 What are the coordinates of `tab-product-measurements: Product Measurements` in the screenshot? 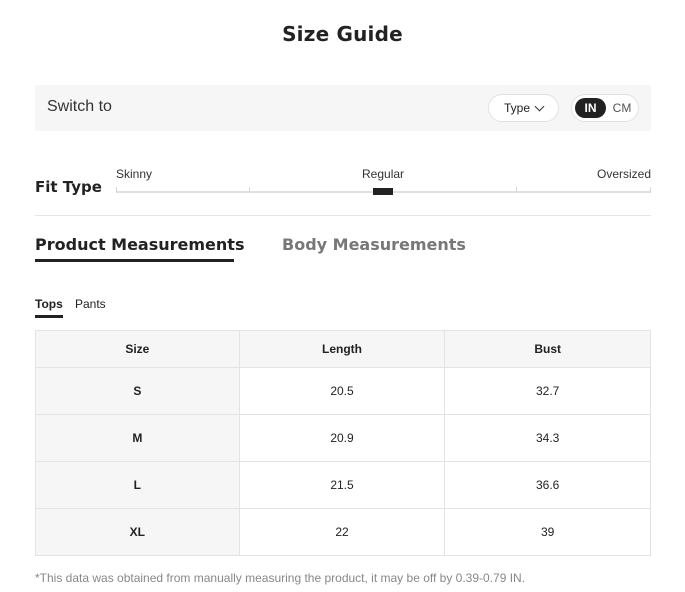 It's located at (139, 244).